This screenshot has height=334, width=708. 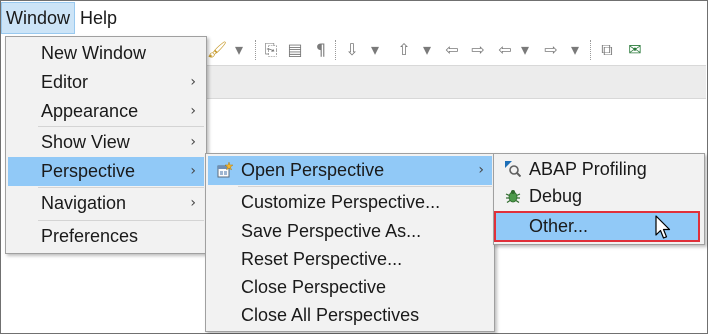 I want to click on menu-item-label: Show View, so click(x=85, y=142).